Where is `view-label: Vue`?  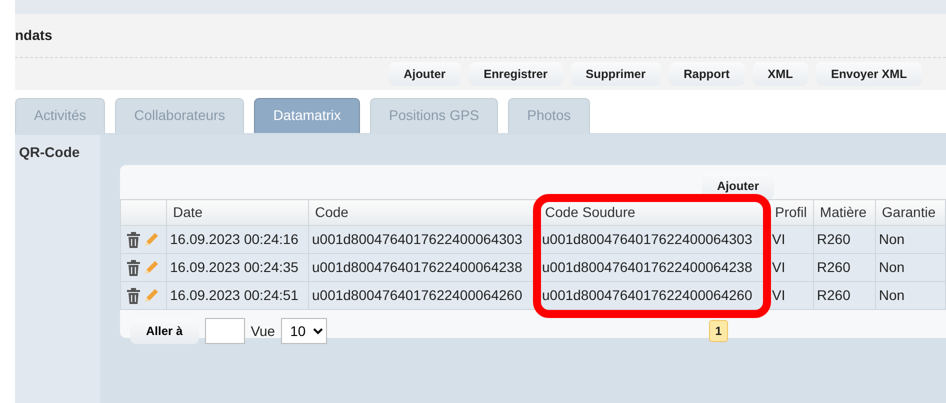 view-label: Vue is located at coordinates (263, 331).